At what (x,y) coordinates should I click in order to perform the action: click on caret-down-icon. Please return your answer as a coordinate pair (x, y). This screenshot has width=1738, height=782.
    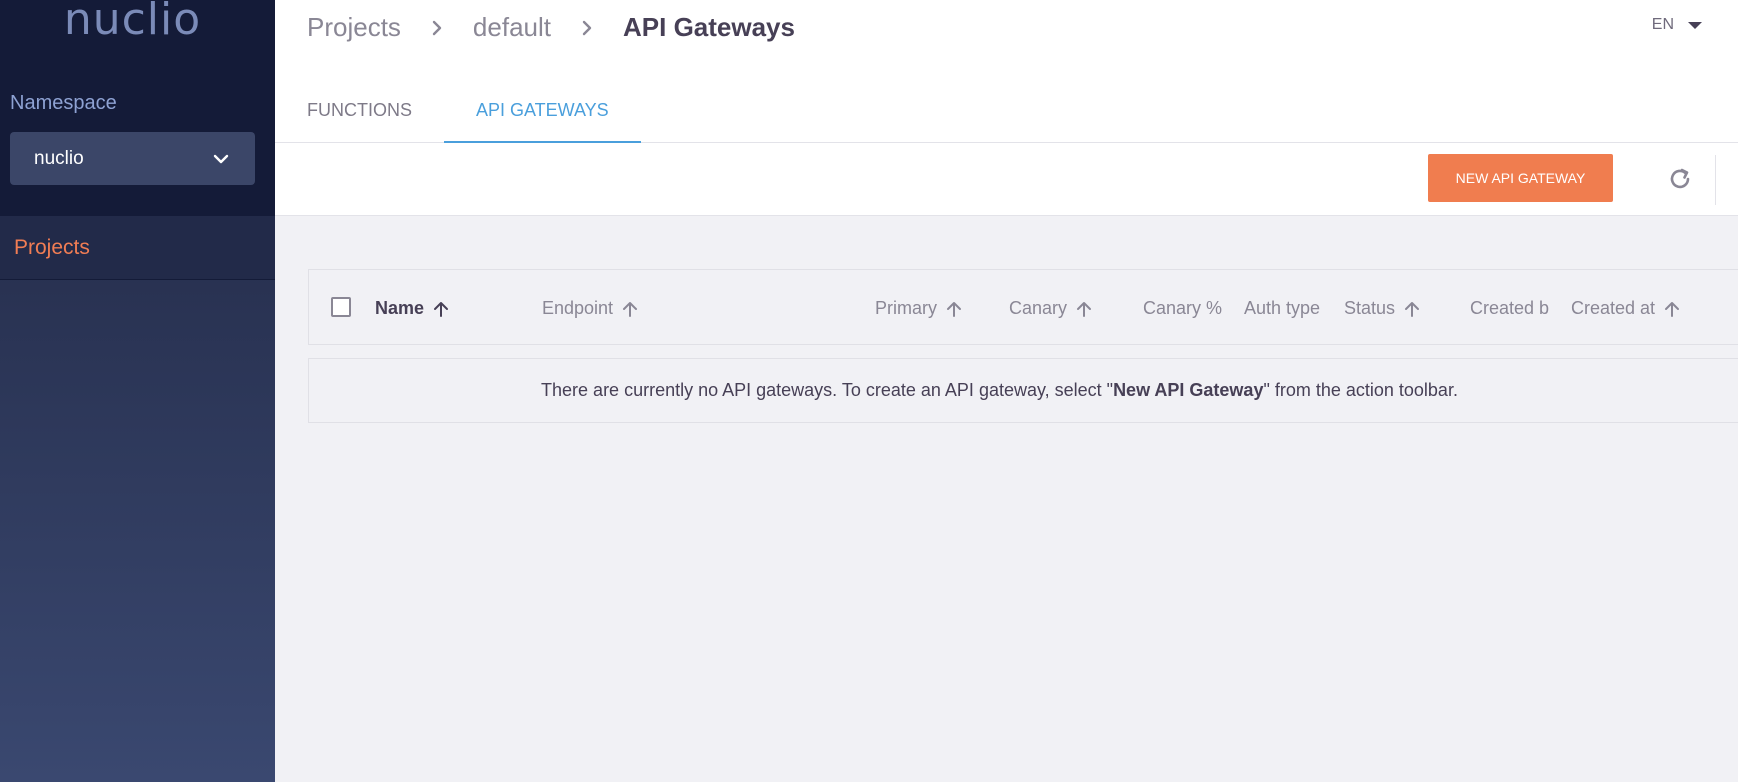
    Looking at the image, I should click on (1695, 25).